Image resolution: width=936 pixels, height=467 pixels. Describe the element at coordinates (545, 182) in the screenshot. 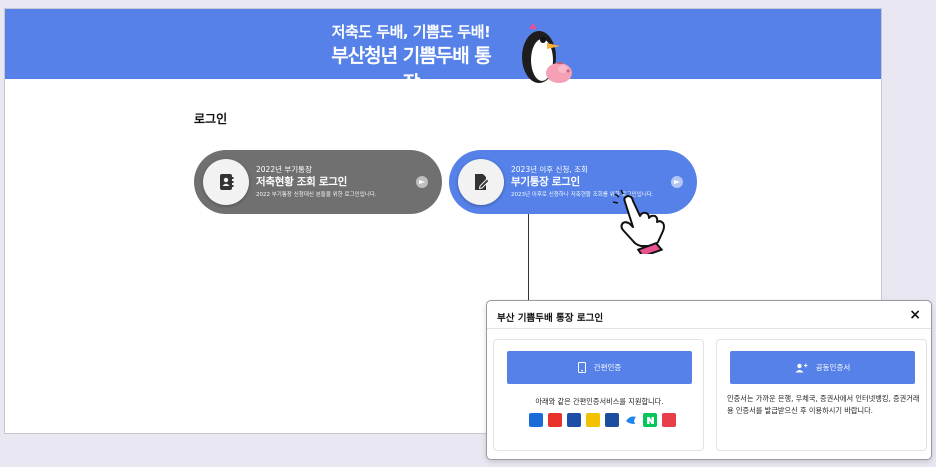

I see `card-title: 부기통장 로그인` at that location.